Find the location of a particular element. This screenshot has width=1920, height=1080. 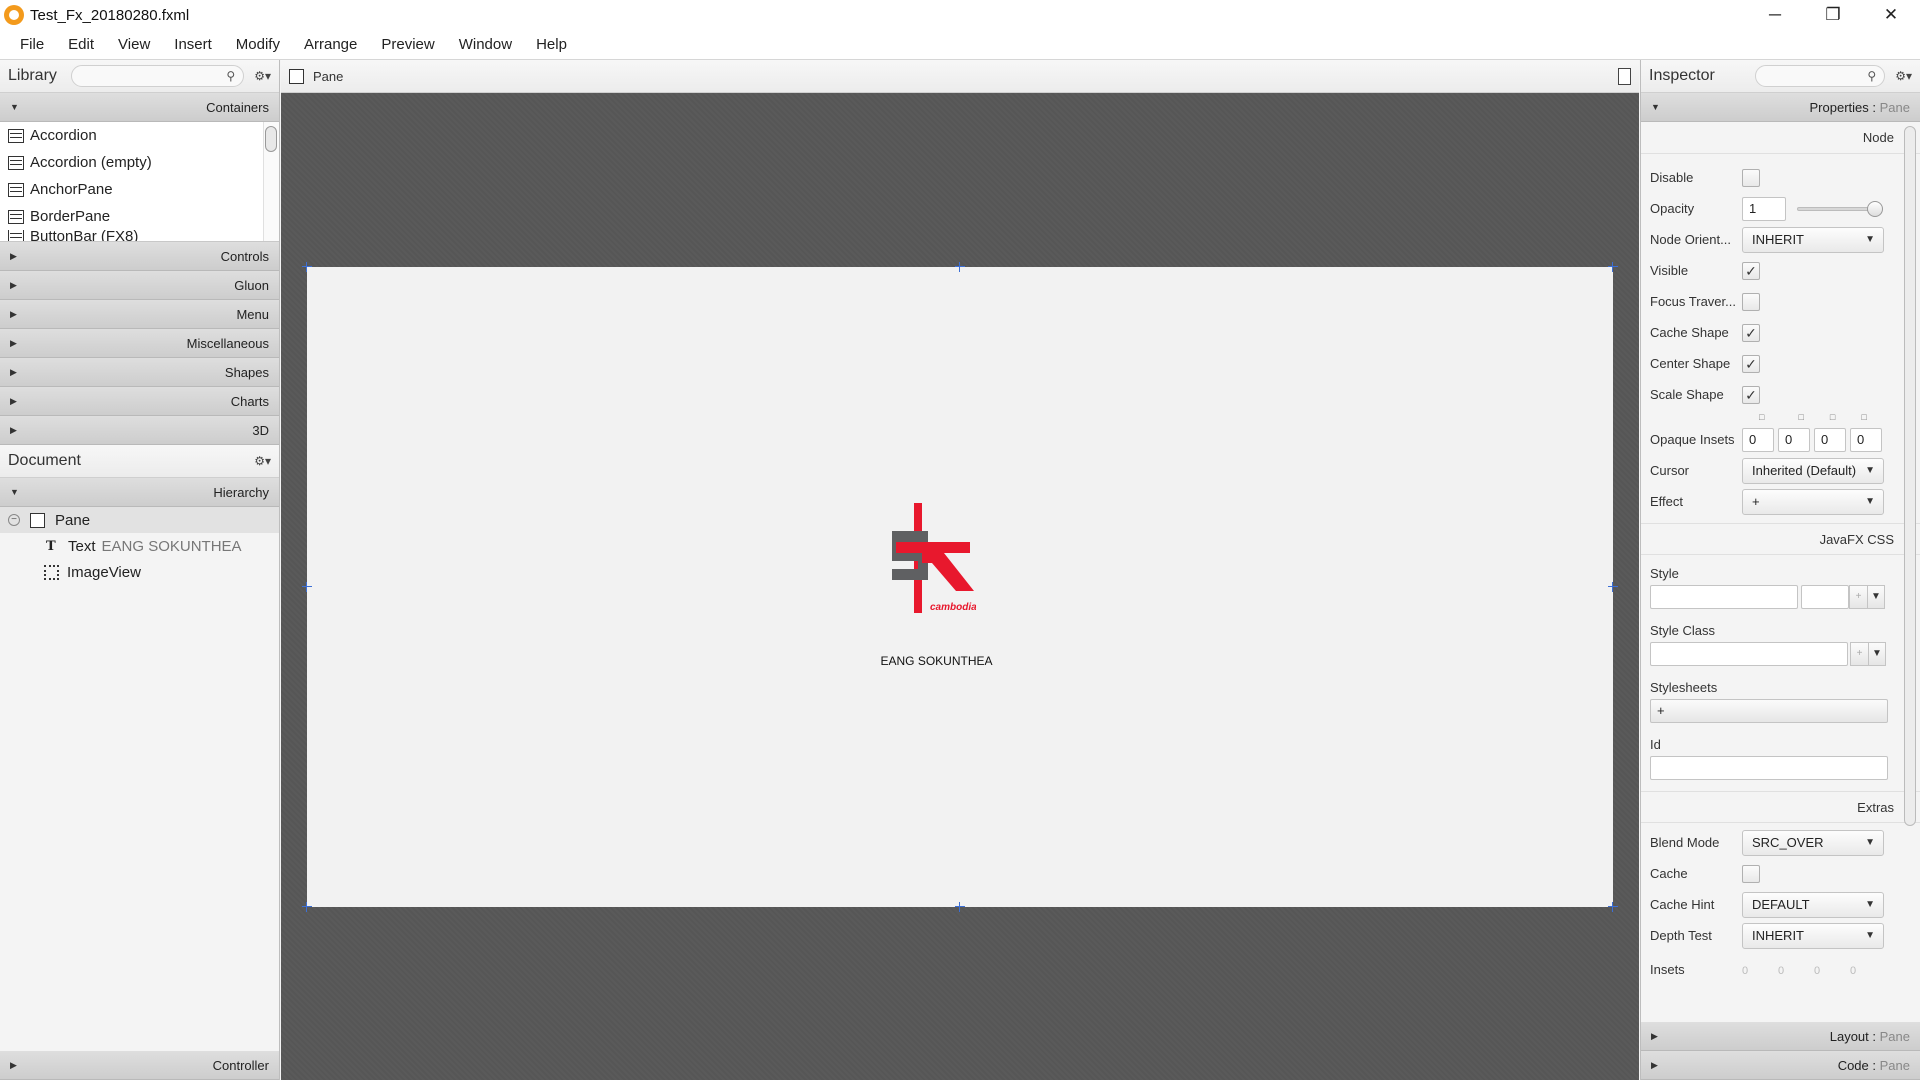

scrollbar-thumb is located at coordinates (271, 139).